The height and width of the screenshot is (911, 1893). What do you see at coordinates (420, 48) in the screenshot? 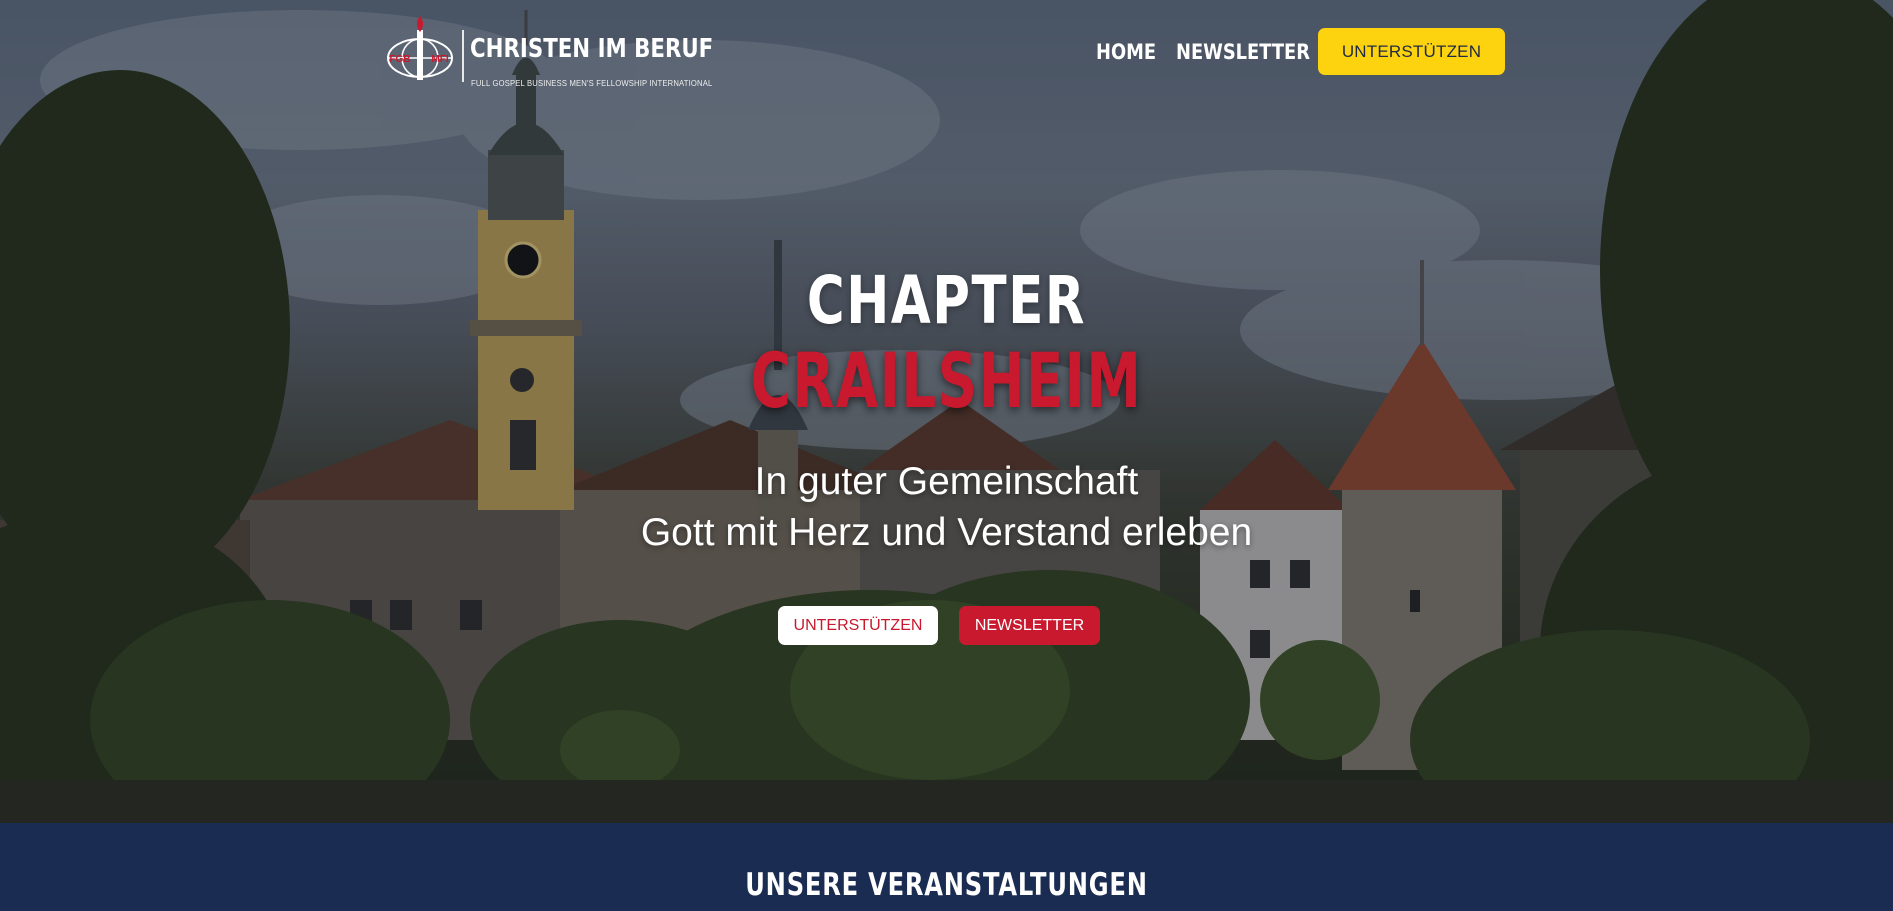
I see `fgbmfi-logo-icon: FGB MFI` at bounding box center [420, 48].